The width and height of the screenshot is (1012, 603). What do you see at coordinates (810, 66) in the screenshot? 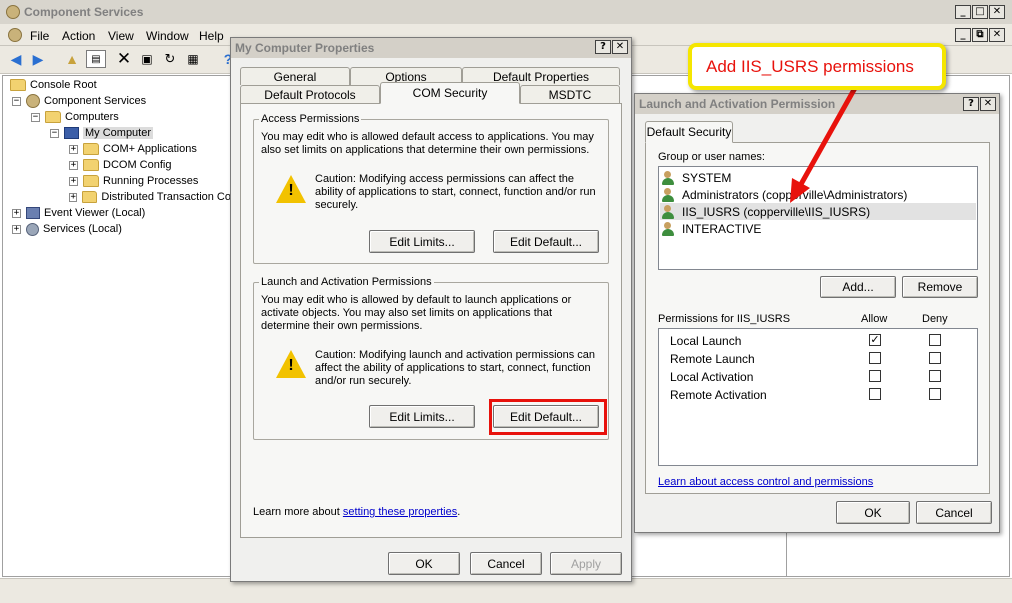
I see `callout-text: Add IIS_USRS permissions` at bounding box center [810, 66].